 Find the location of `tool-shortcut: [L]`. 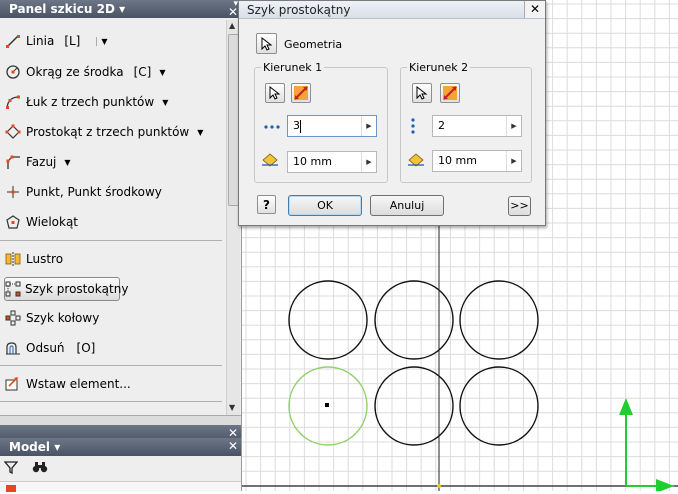

tool-shortcut: [L] is located at coordinates (72, 41).